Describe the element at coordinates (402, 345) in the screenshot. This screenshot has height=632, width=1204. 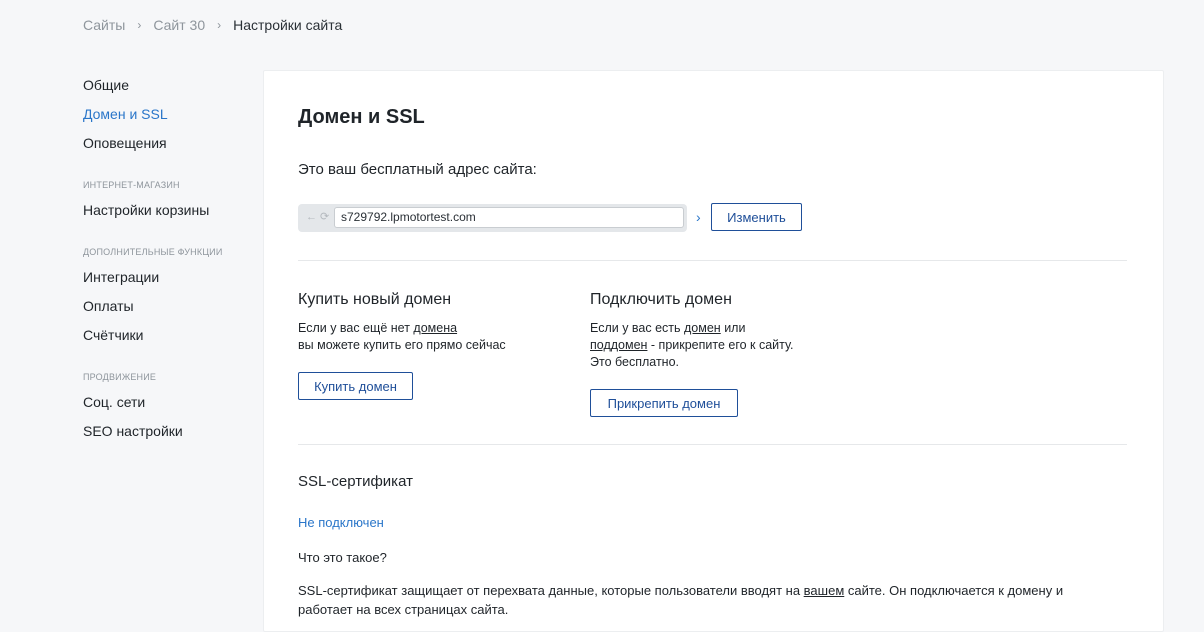
I see `buy-text-line2: вы можете купить его прямо сейчас` at that location.